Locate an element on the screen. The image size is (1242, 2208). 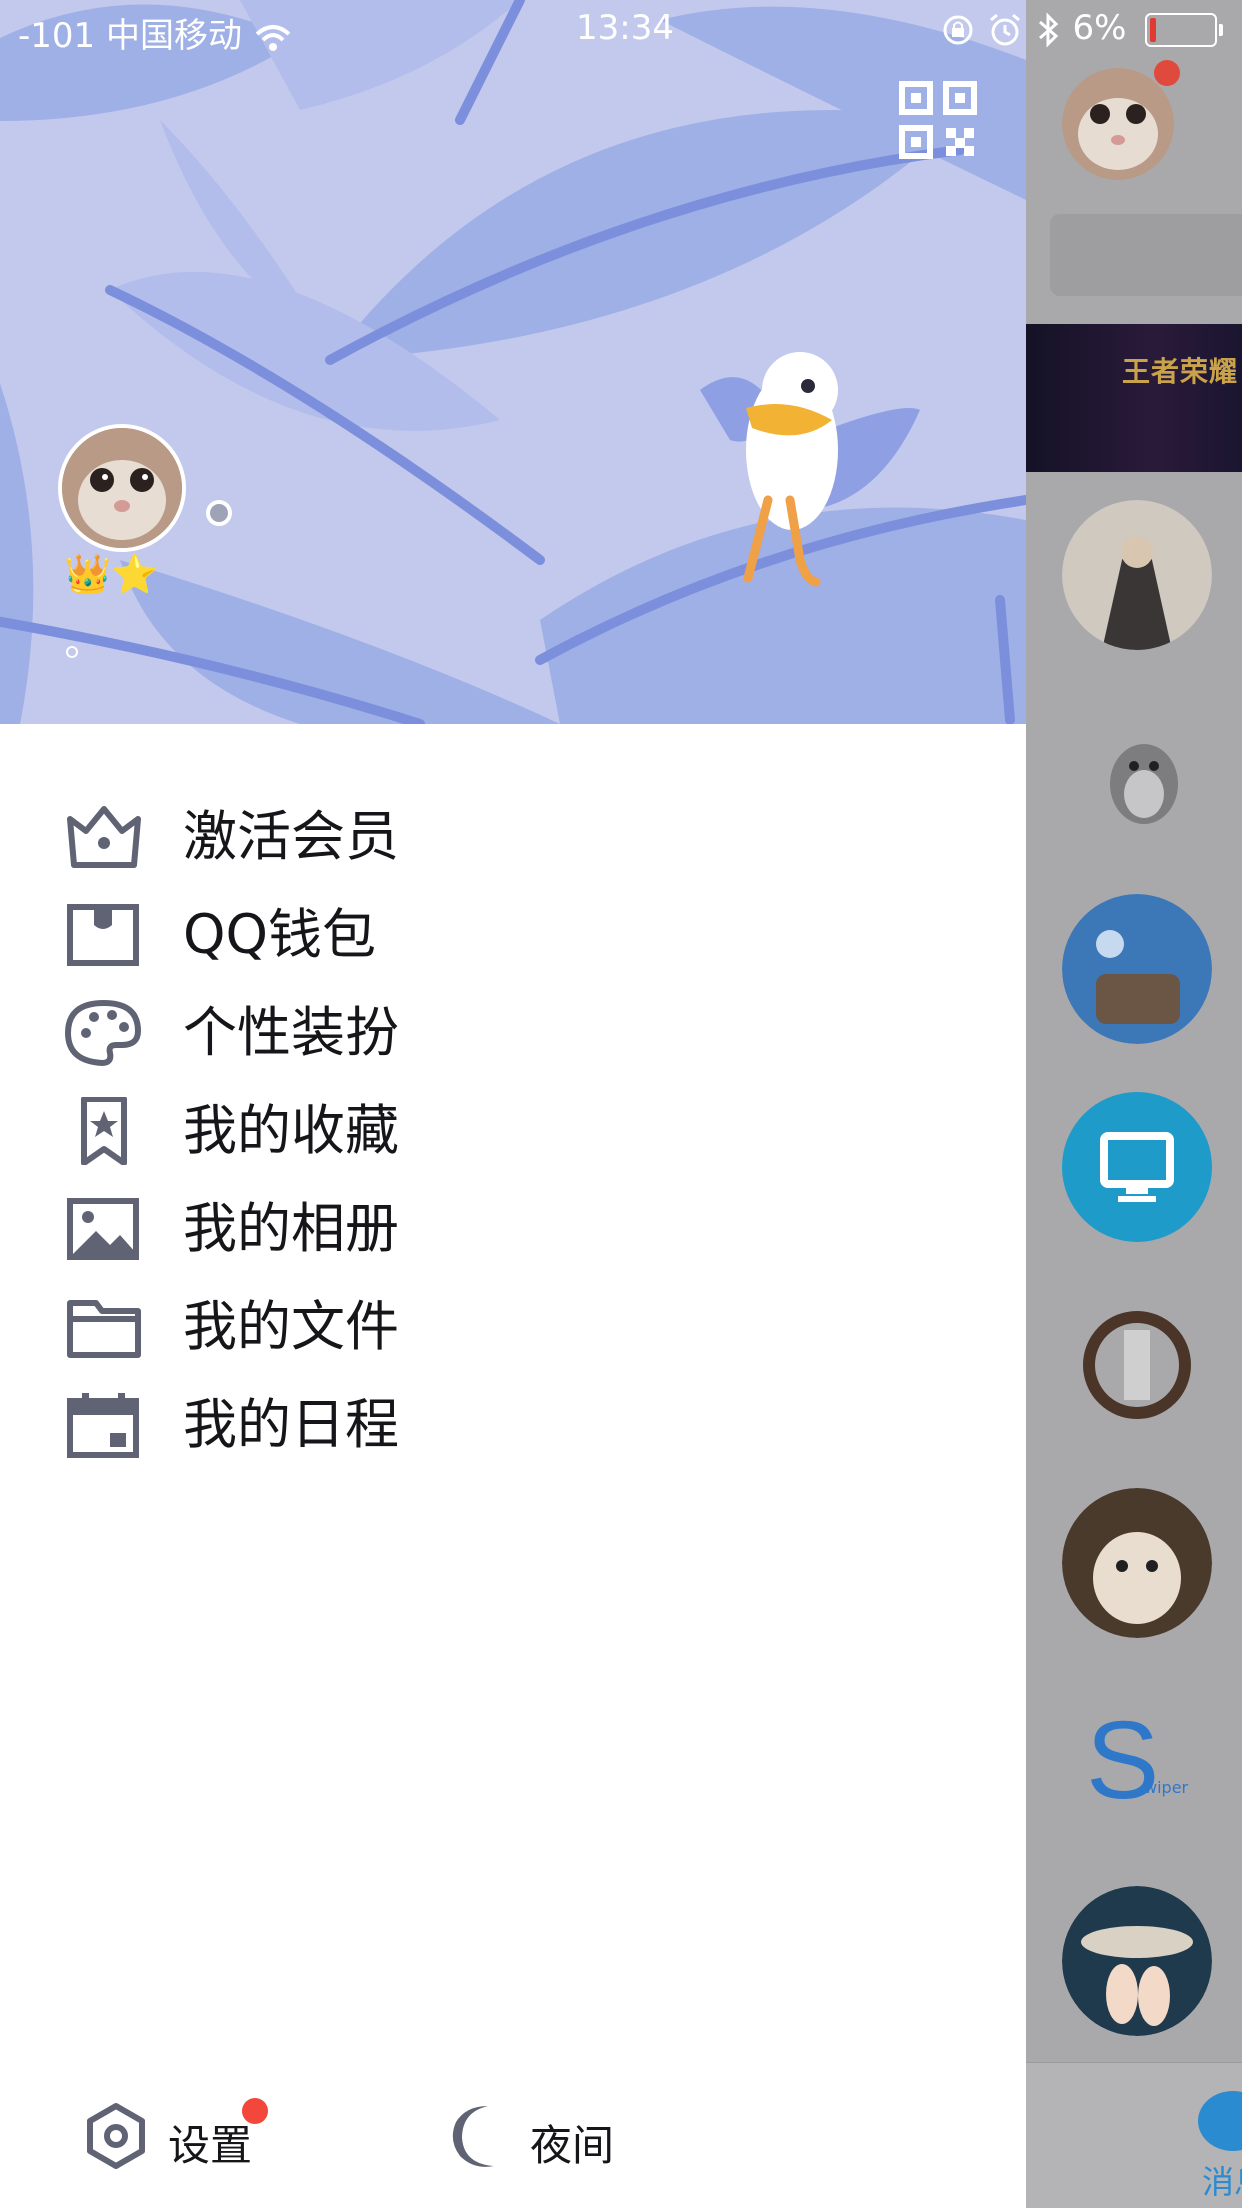
profile-avatar is located at coordinates (122, 488).